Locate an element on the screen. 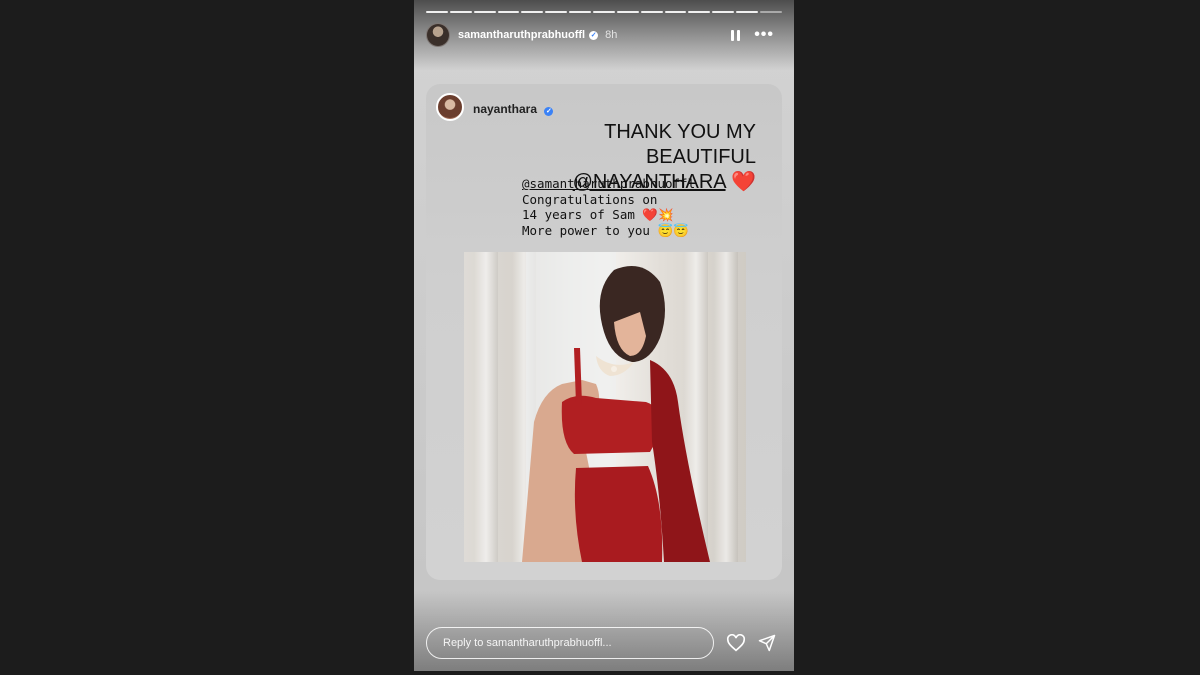  woman-in-red-outfit-illustration is located at coordinates (616, 407).